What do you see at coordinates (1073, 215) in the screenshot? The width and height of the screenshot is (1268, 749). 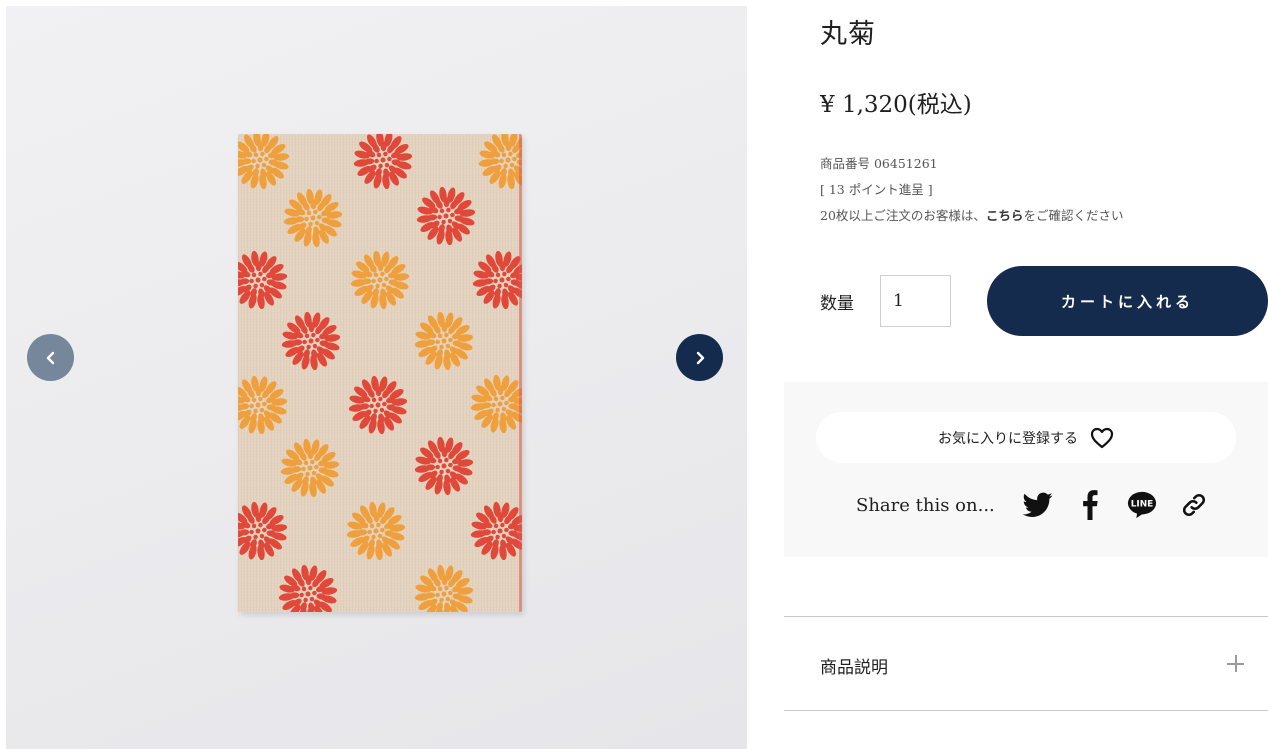 I see `bulk-note-text-end: をご確認ください` at bounding box center [1073, 215].